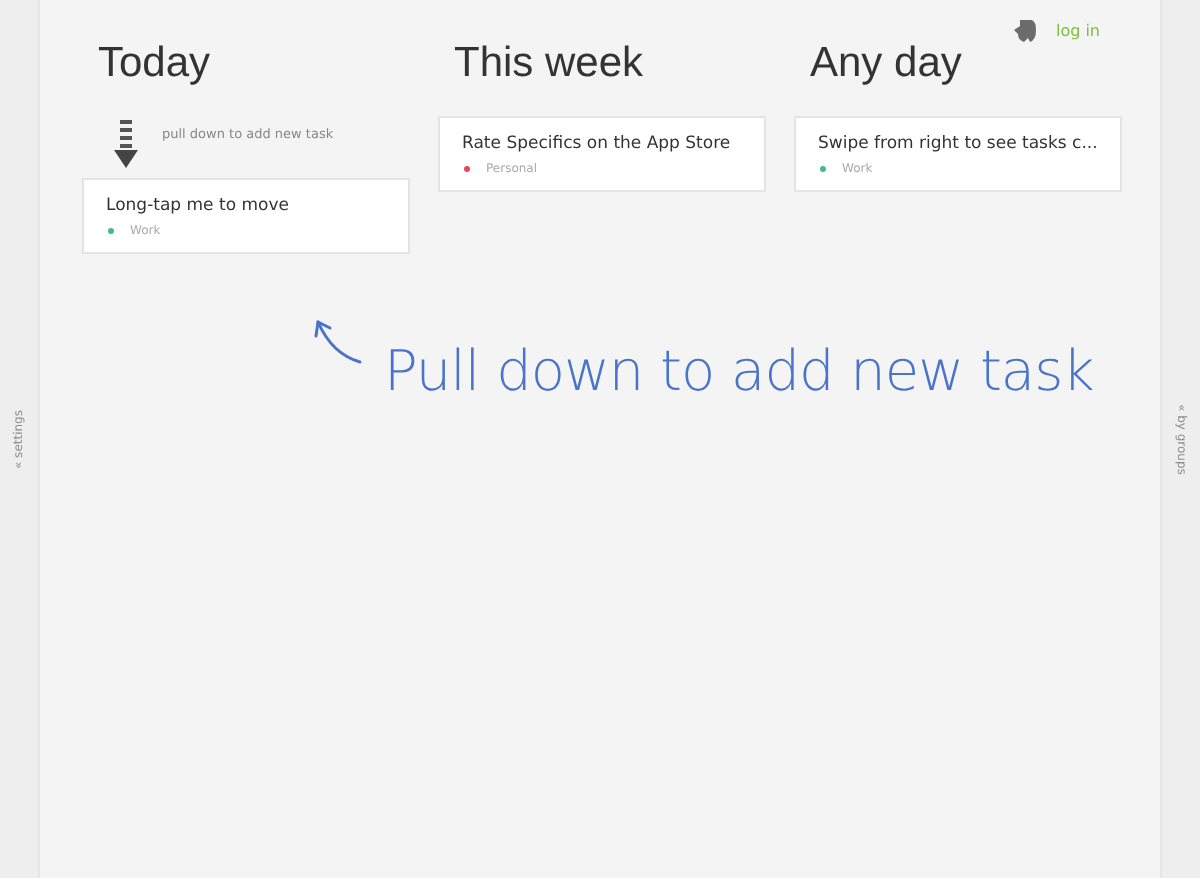 The image size is (1200, 878). I want to click on task-title: Long-tap me to move, so click(198, 206).